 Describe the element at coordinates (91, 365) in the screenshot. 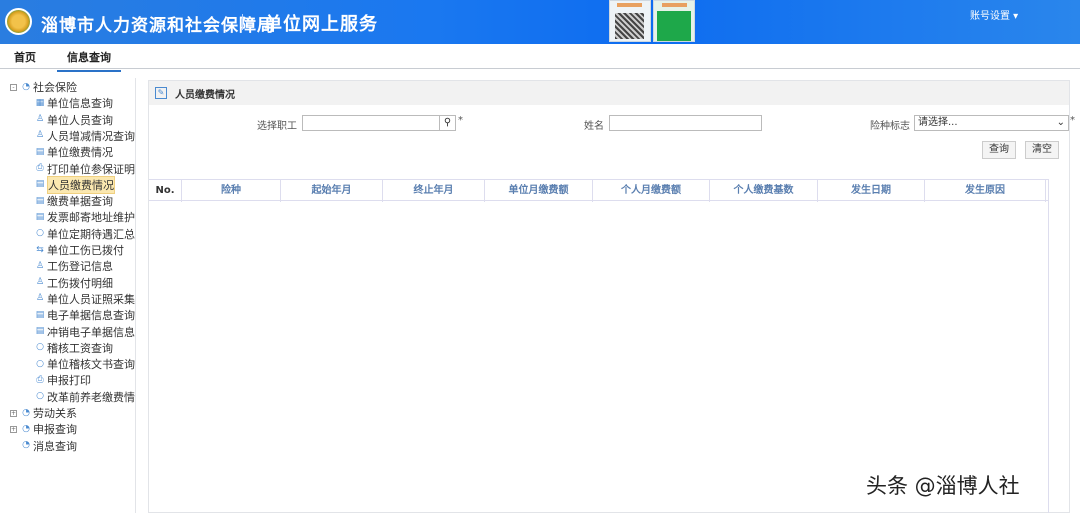

I see `sidebar-item-label: 单位稽核文书查询` at that location.